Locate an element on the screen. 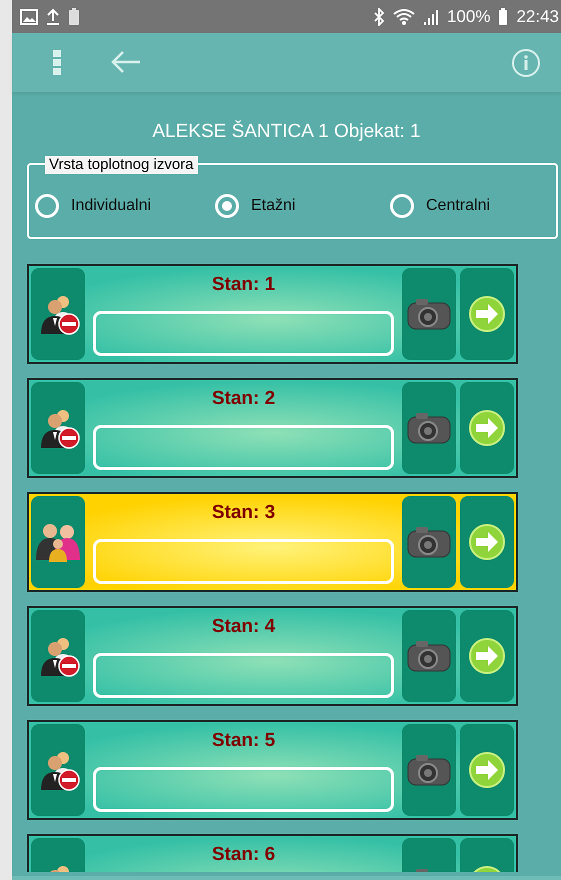 This screenshot has width=561, height=880. info-button is located at coordinates (526, 63).